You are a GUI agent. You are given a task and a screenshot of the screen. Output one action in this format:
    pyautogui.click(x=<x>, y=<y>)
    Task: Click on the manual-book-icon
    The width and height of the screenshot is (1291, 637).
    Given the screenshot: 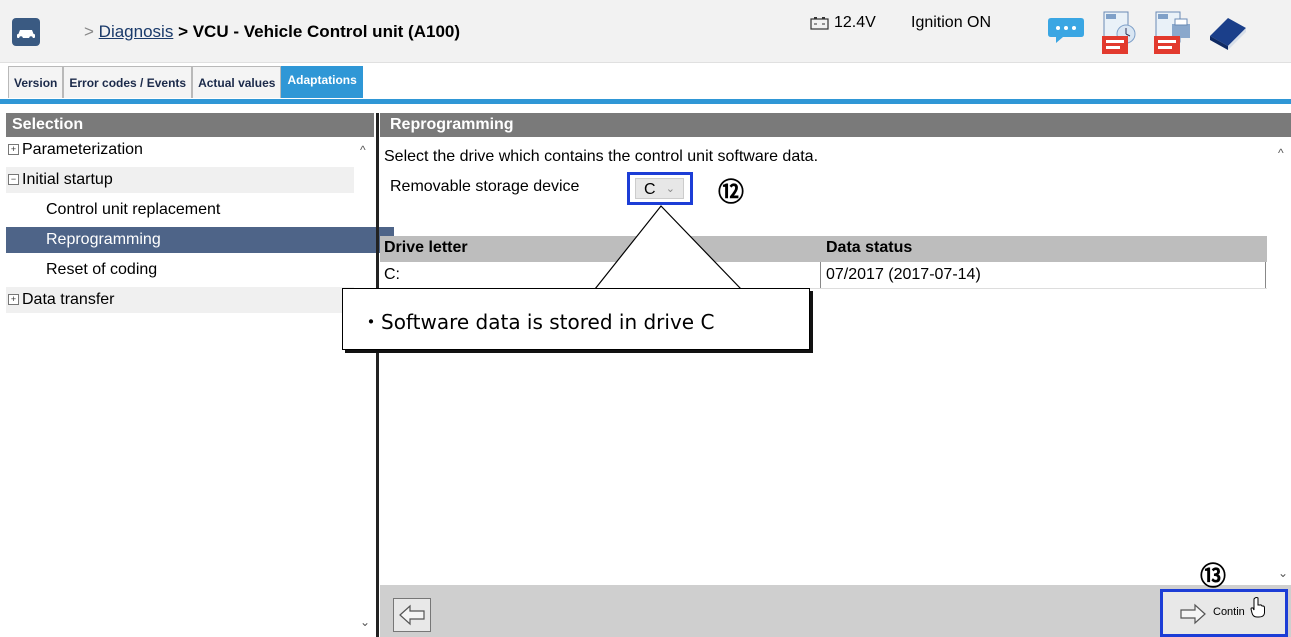 What is the action you would take?
    pyautogui.click(x=1228, y=34)
    